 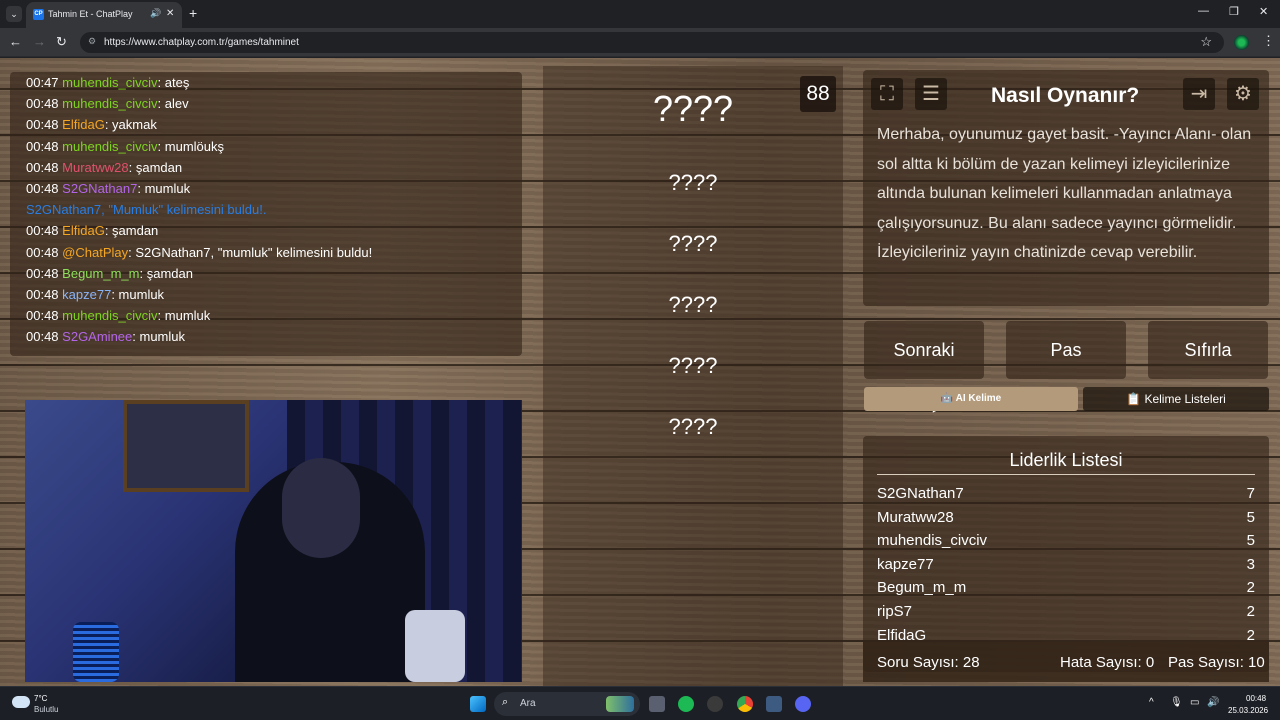 I want to click on forward-icon: →, so click(x=39, y=41).